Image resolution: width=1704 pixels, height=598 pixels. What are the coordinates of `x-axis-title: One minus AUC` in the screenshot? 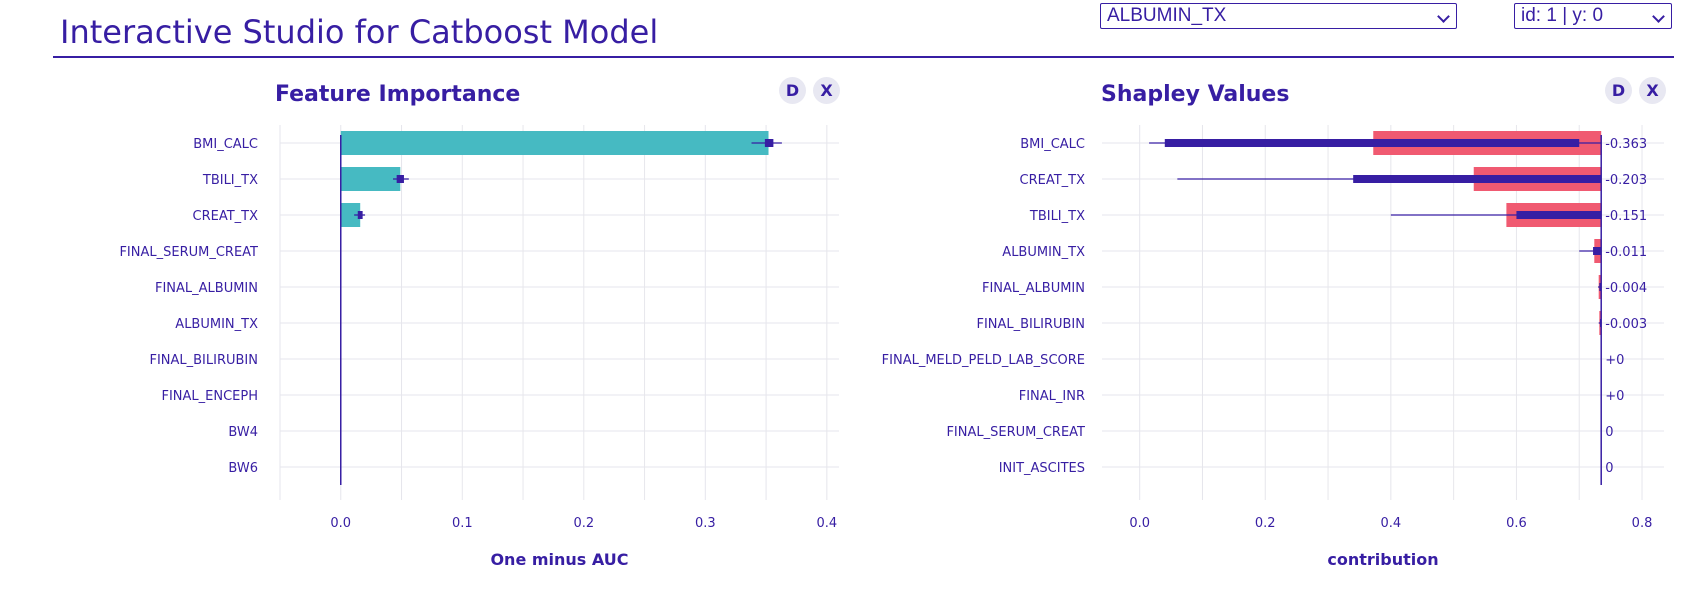 It's located at (559, 559).